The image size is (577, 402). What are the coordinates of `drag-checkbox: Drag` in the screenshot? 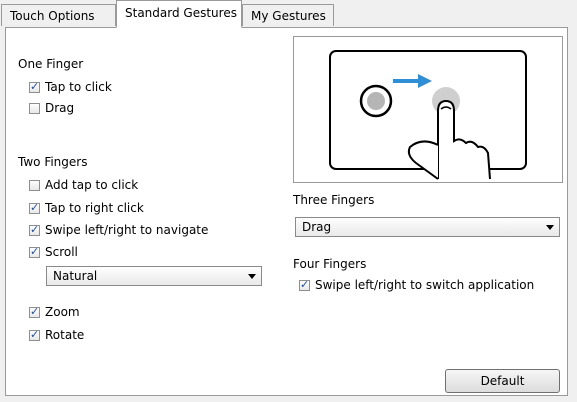 It's located at (51, 108).